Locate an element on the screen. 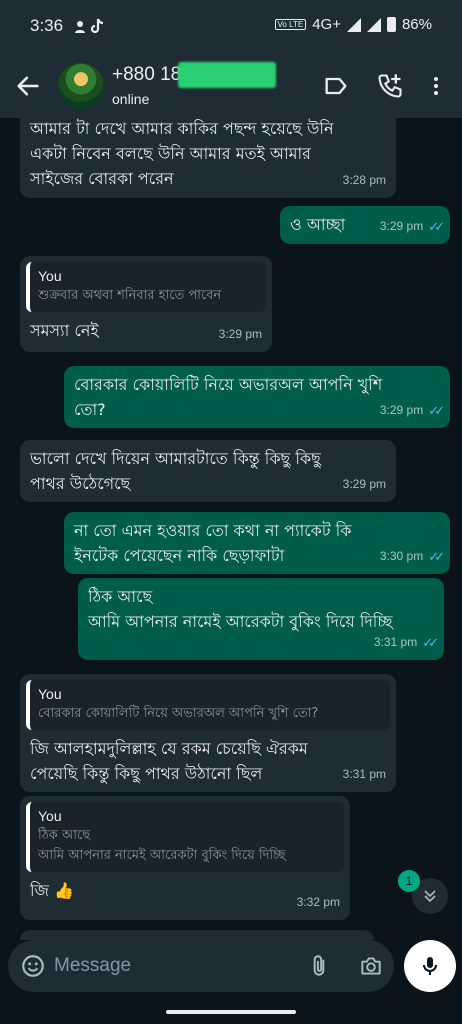  message-meta: 3:31 pm is located at coordinates (364, 774).